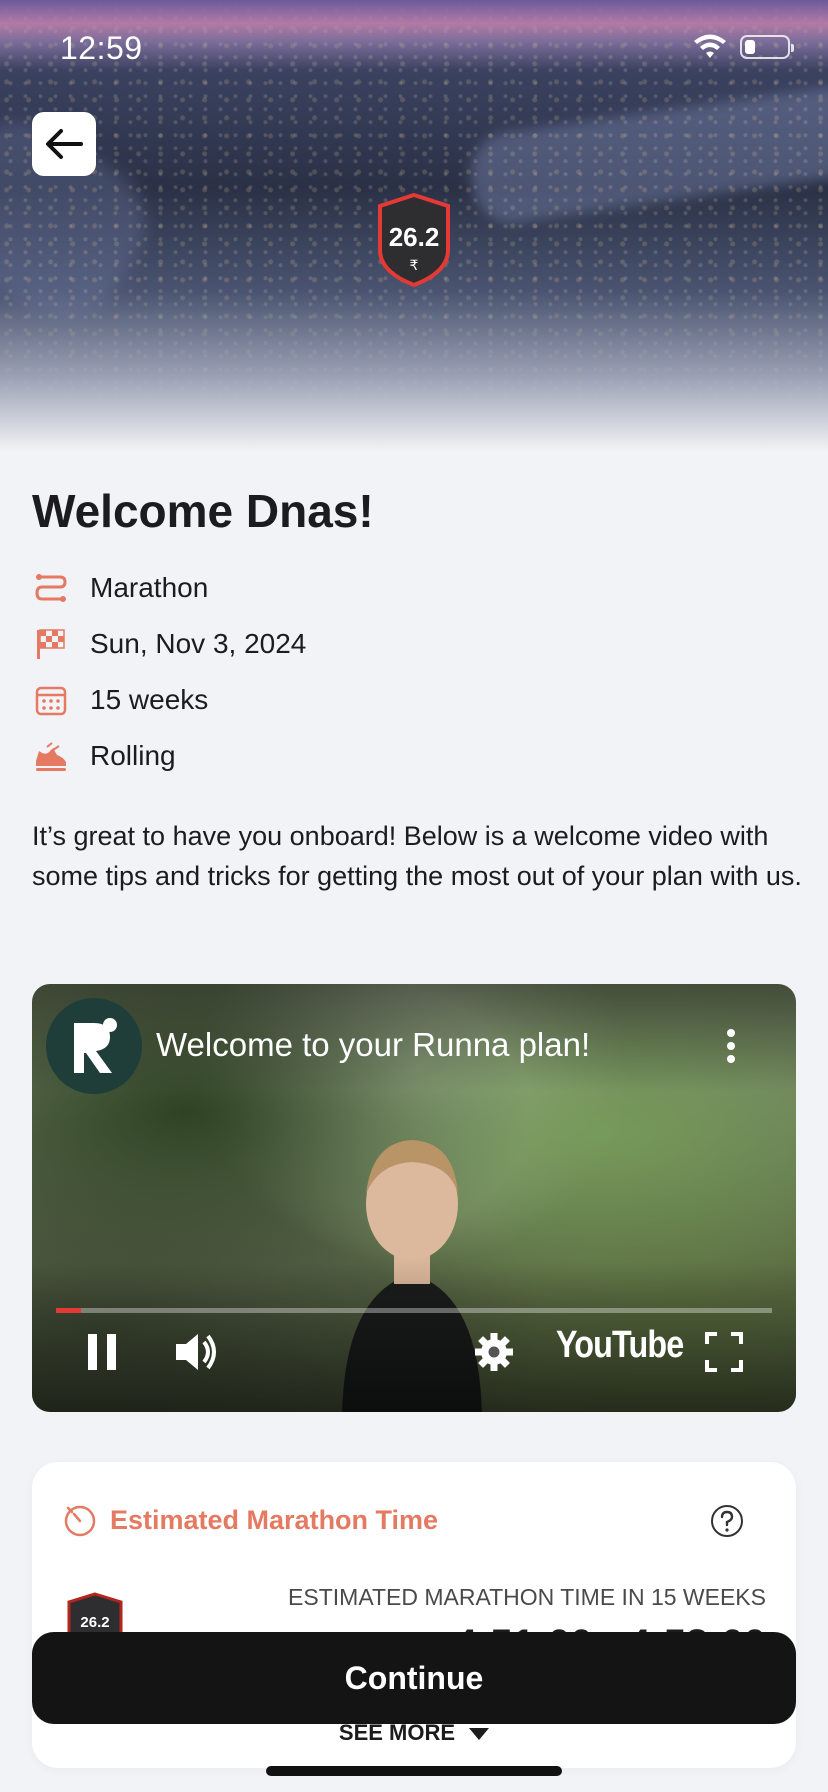  What do you see at coordinates (69, 1310) in the screenshot?
I see `video-progress-played` at bounding box center [69, 1310].